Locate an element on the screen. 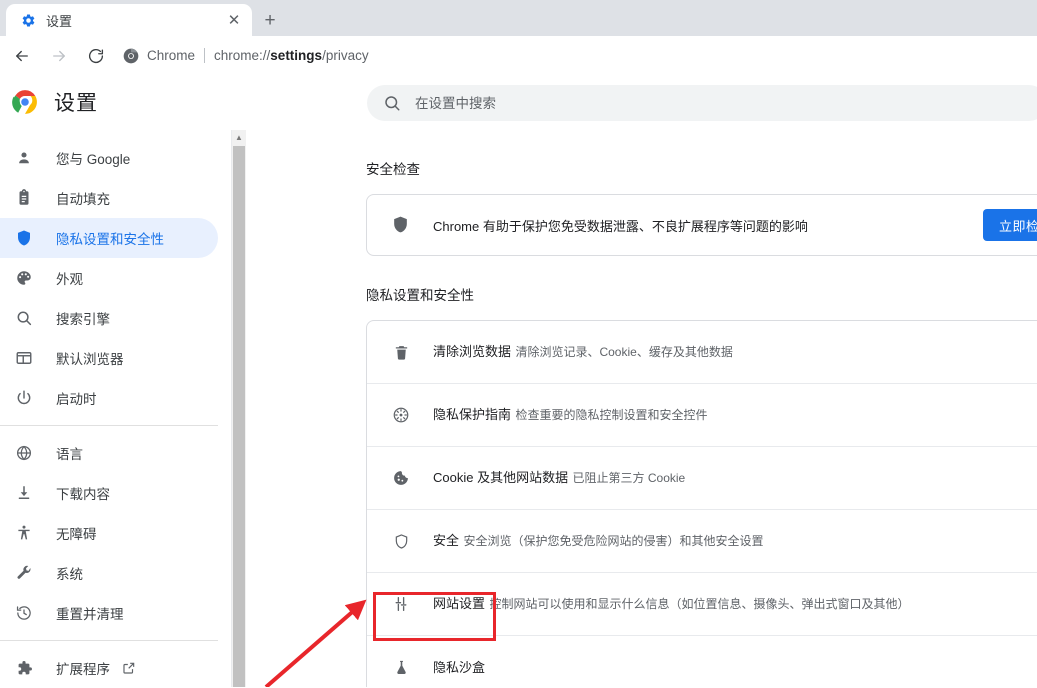 The image size is (1037, 688). list-item-clear-browsing-data: 清除浏览数据 清除浏览记录、Cookie、缓存及其他数据 ▶ is located at coordinates (702, 352).